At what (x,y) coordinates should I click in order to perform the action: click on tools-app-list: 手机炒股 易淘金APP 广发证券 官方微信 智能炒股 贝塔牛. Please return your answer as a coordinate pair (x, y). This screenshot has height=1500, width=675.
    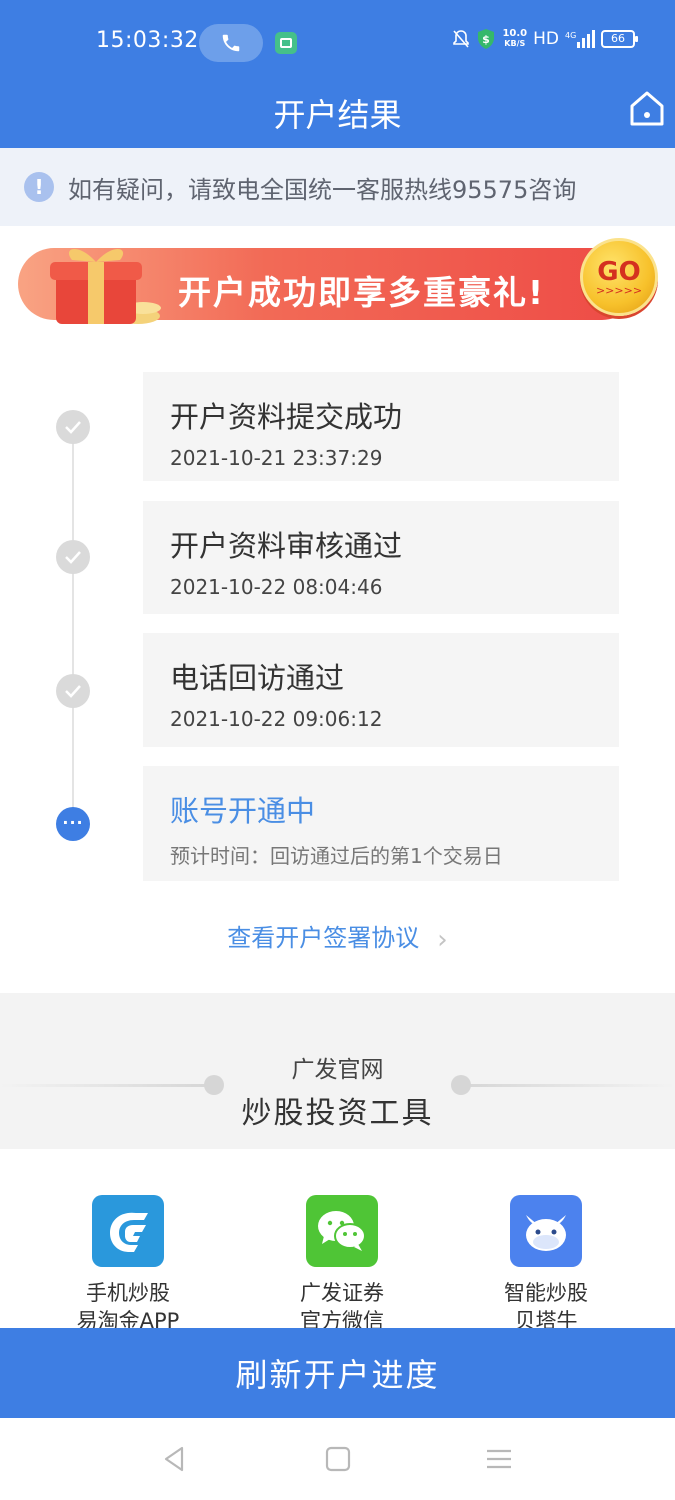
    Looking at the image, I should click on (337, 1239).